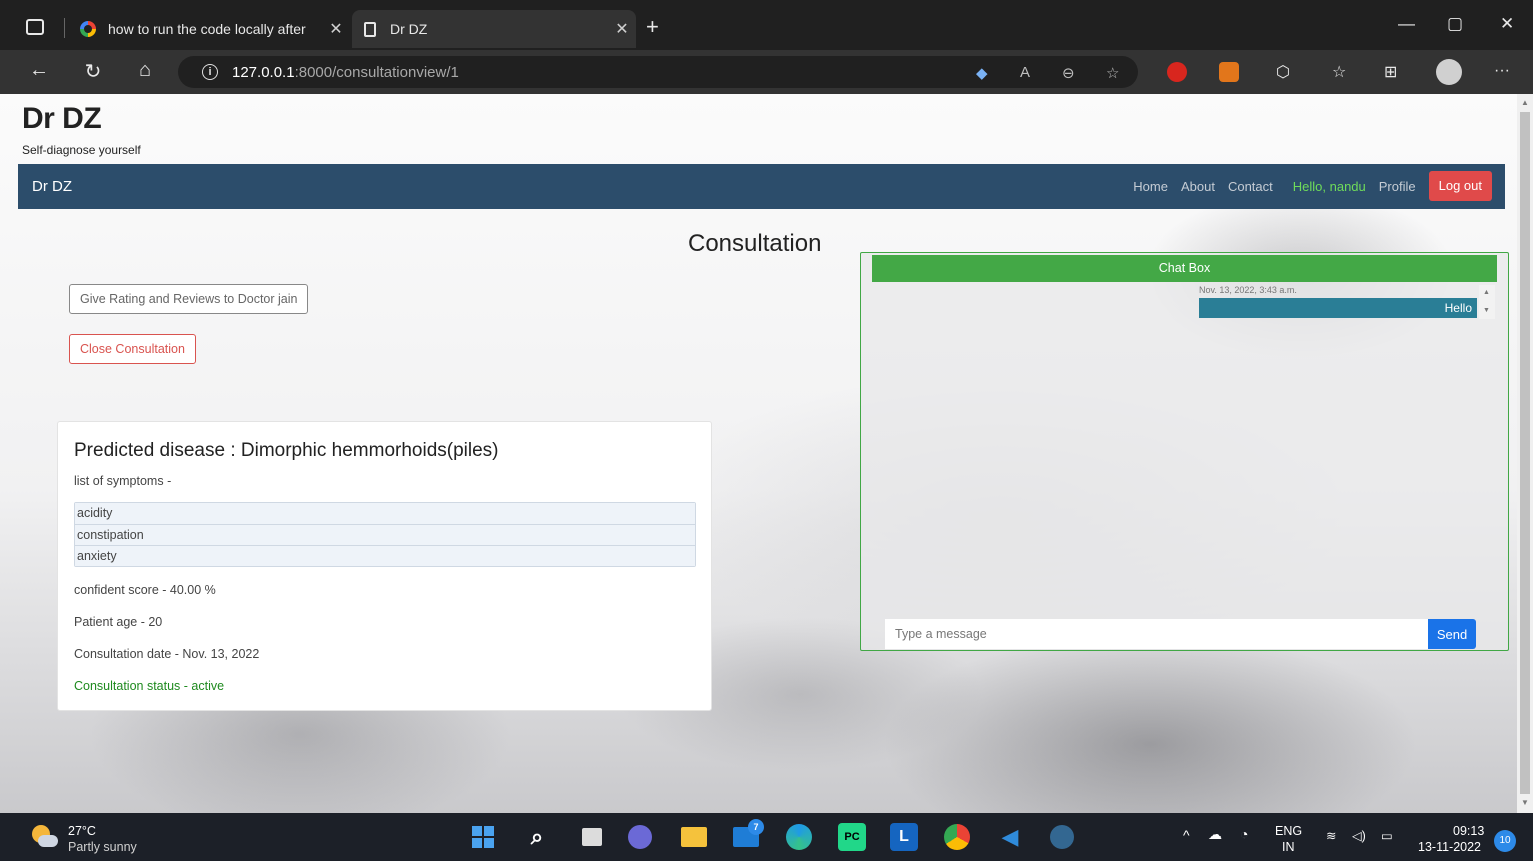 This screenshot has height=861, width=1533. What do you see at coordinates (35, 27) in the screenshot?
I see `tab-actions-icon` at bounding box center [35, 27].